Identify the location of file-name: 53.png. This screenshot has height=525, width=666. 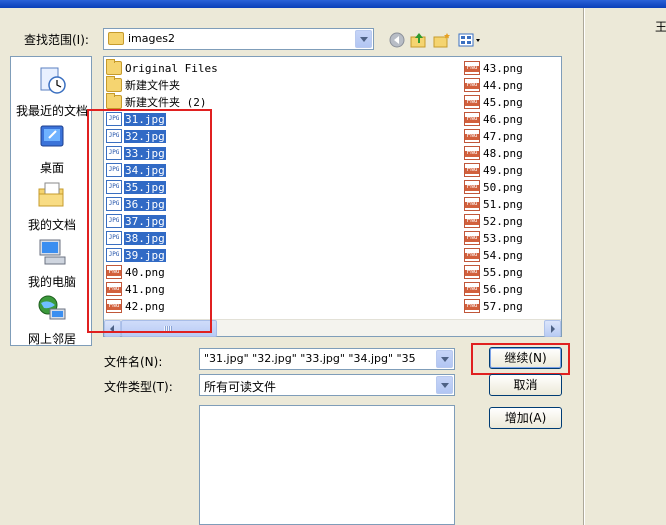
(503, 238).